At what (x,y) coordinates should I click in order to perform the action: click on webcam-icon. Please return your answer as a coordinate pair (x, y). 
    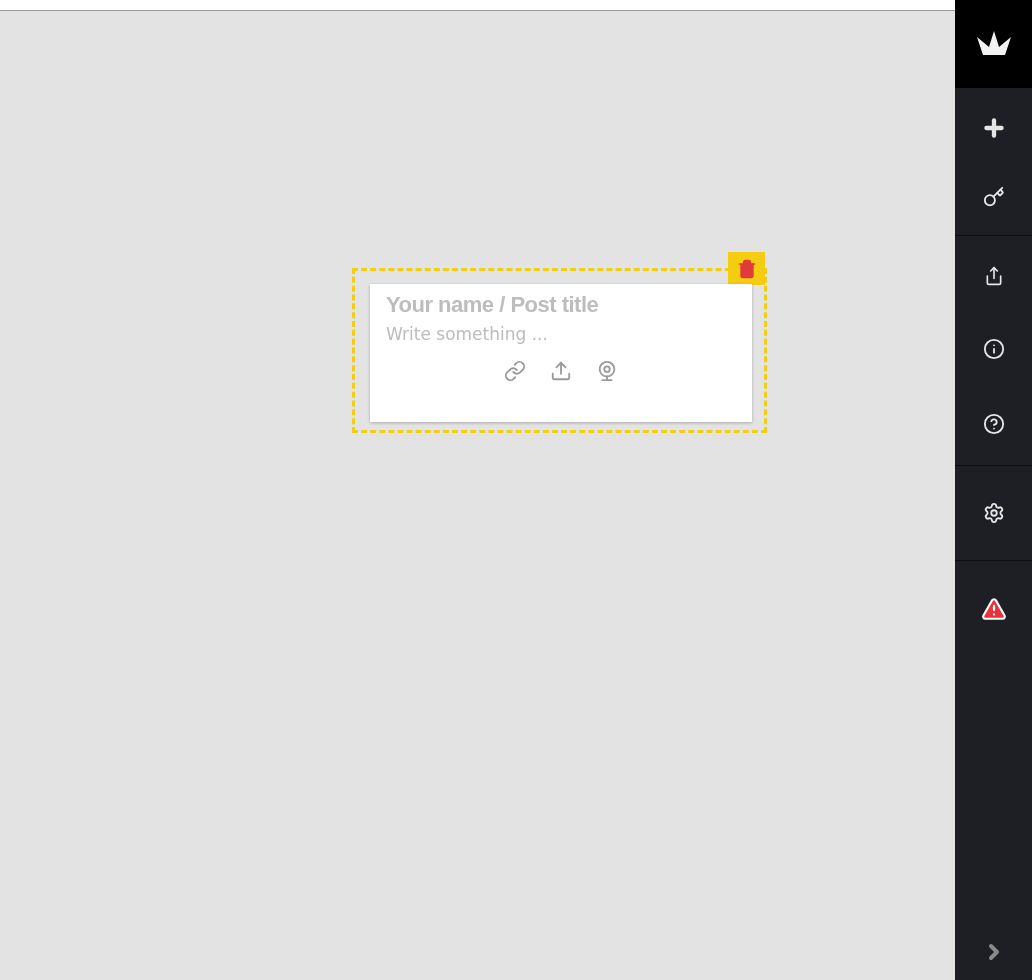
    Looking at the image, I should click on (607, 371).